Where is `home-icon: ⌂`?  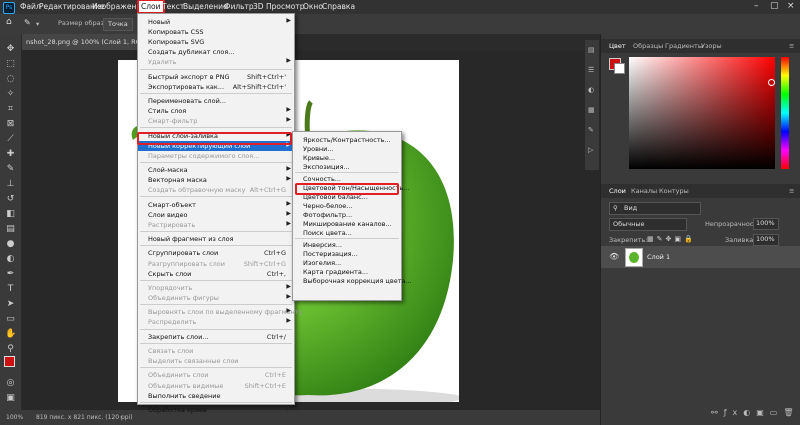
home-icon: ⌂ is located at coordinates (9, 22).